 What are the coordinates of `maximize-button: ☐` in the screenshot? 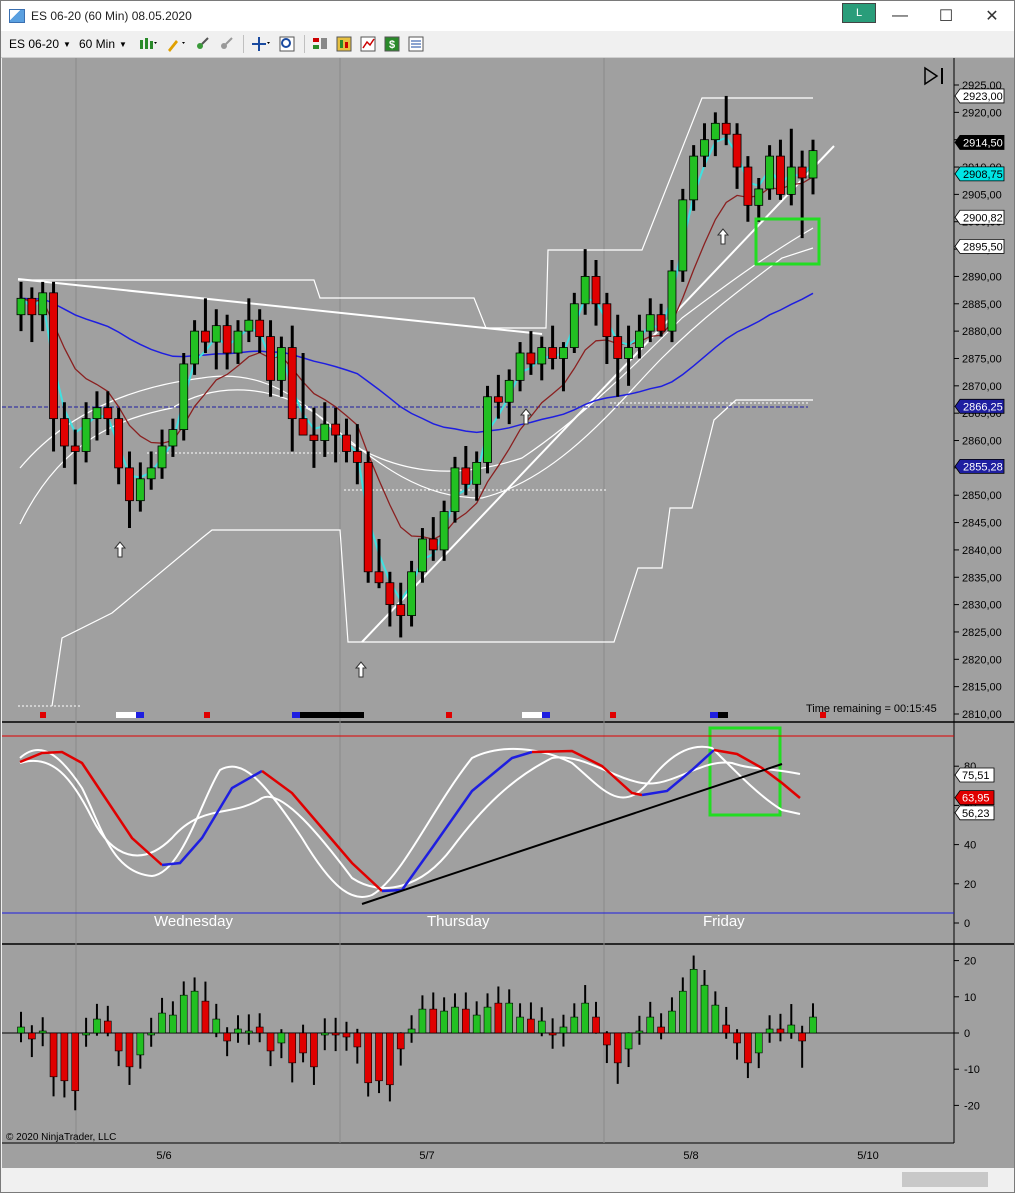 It's located at (946, 16).